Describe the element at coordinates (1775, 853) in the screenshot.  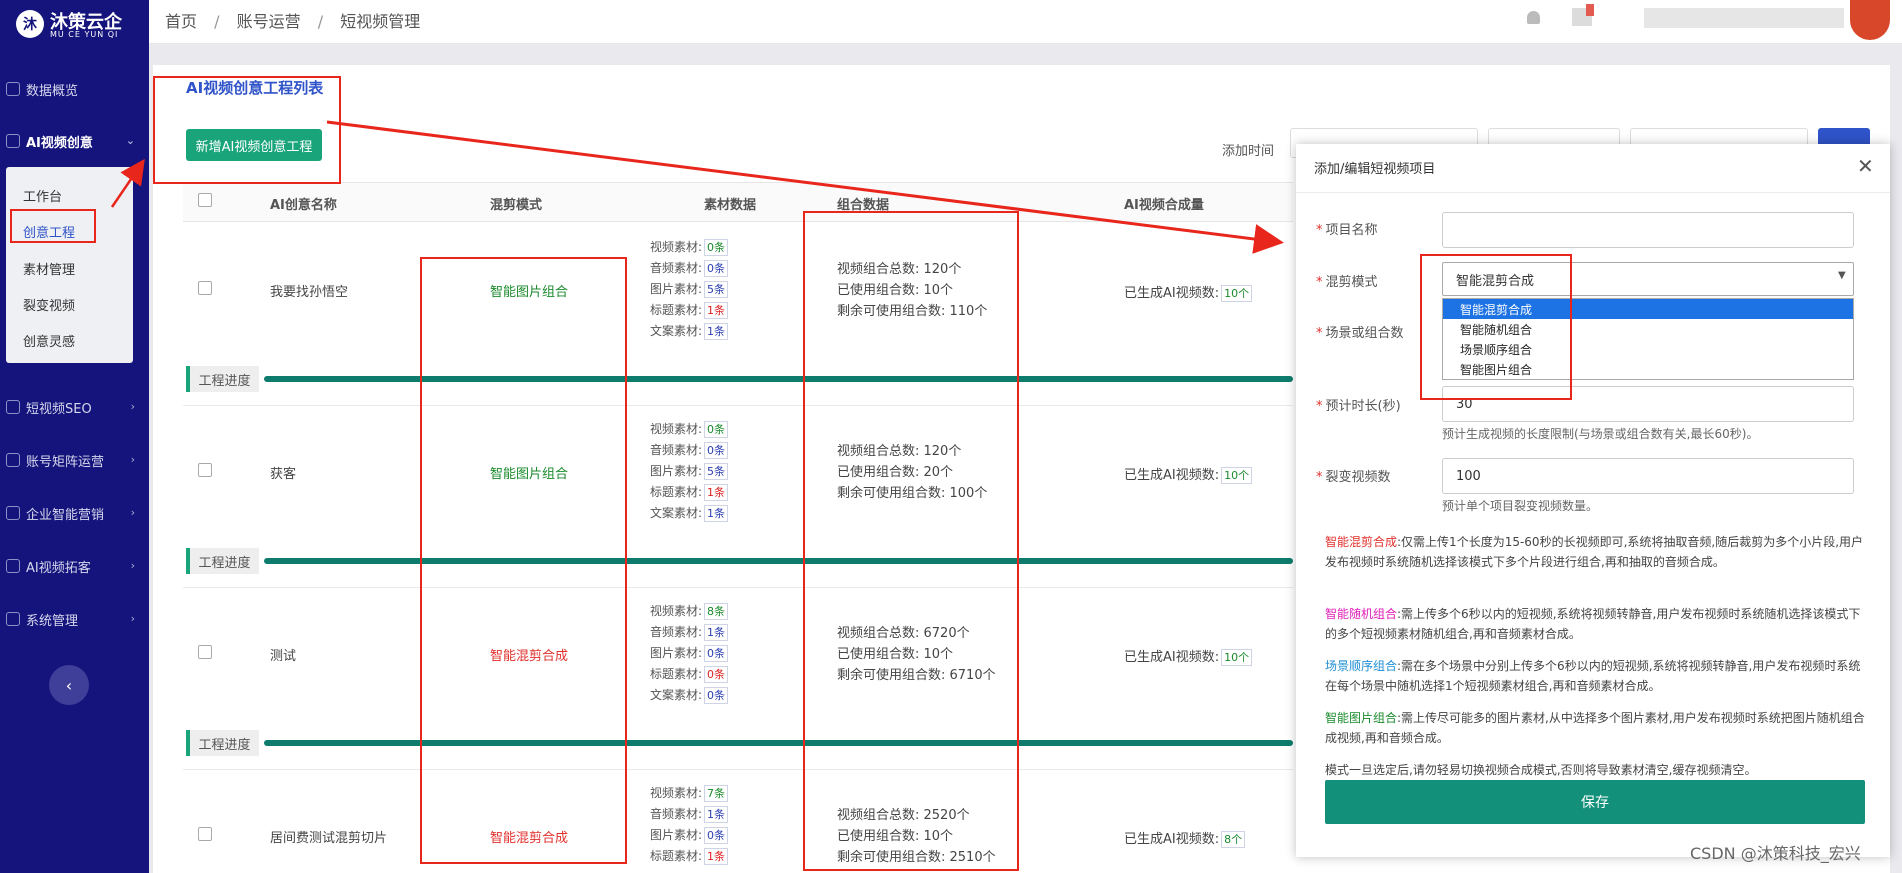
I see `watermark: CSDN @沐策科技_宏兴` at that location.